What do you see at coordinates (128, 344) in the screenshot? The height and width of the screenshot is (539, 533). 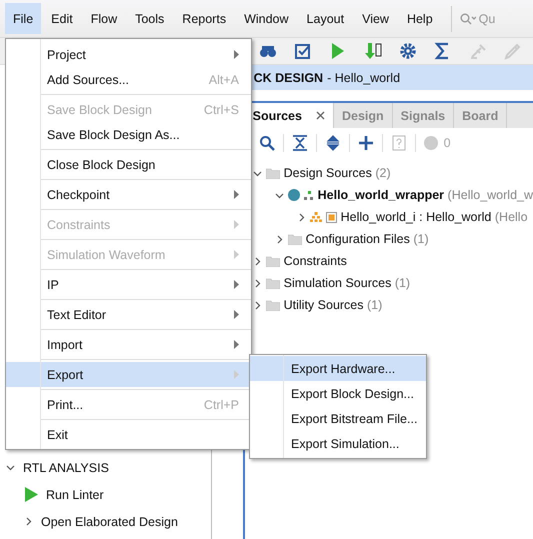 I see `menu-entry: Import` at bounding box center [128, 344].